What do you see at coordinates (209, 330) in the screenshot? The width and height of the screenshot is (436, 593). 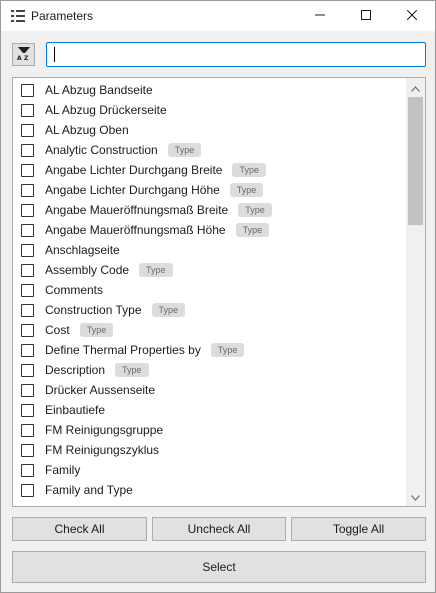 I see `list-item: Cost Type` at bounding box center [209, 330].